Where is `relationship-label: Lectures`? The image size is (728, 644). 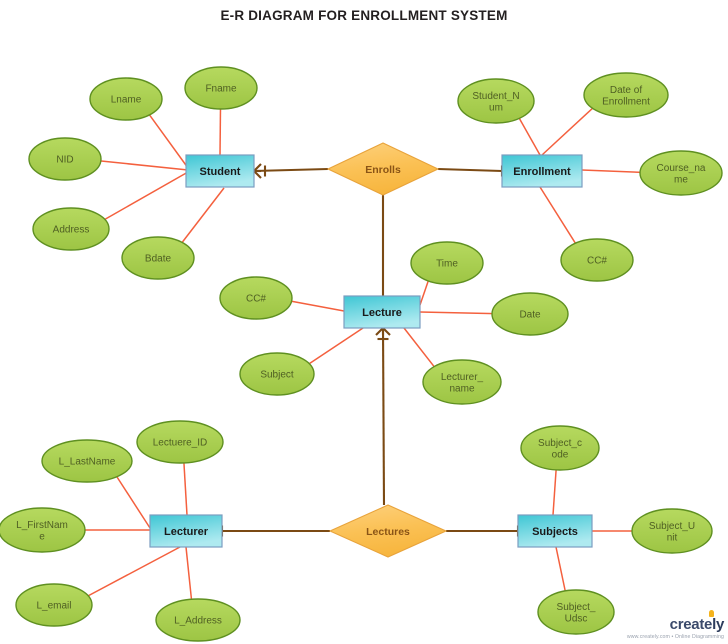 relationship-label: Lectures is located at coordinates (388, 532).